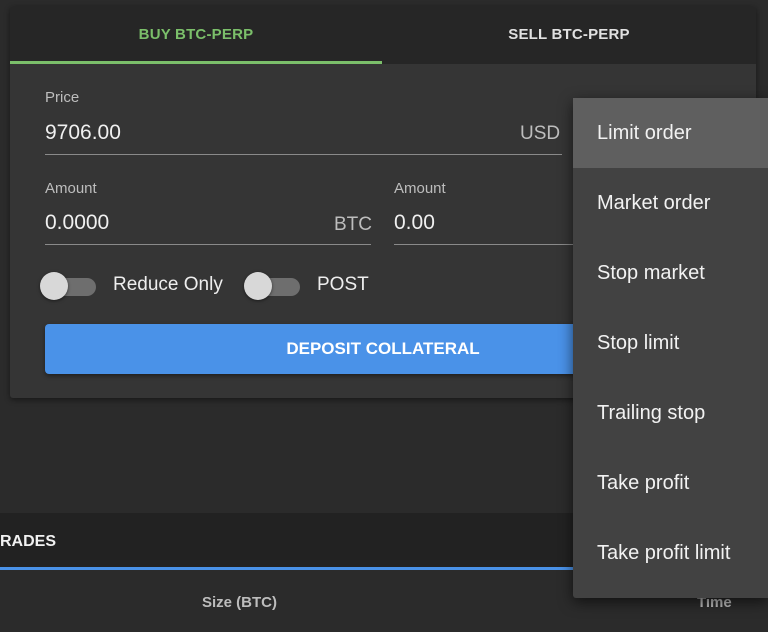 The image size is (768, 632). What do you see at coordinates (670, 343) in the screenshot?
I see `menu-item-stop-limit: Stop limit` at bounding box center [670, 343].